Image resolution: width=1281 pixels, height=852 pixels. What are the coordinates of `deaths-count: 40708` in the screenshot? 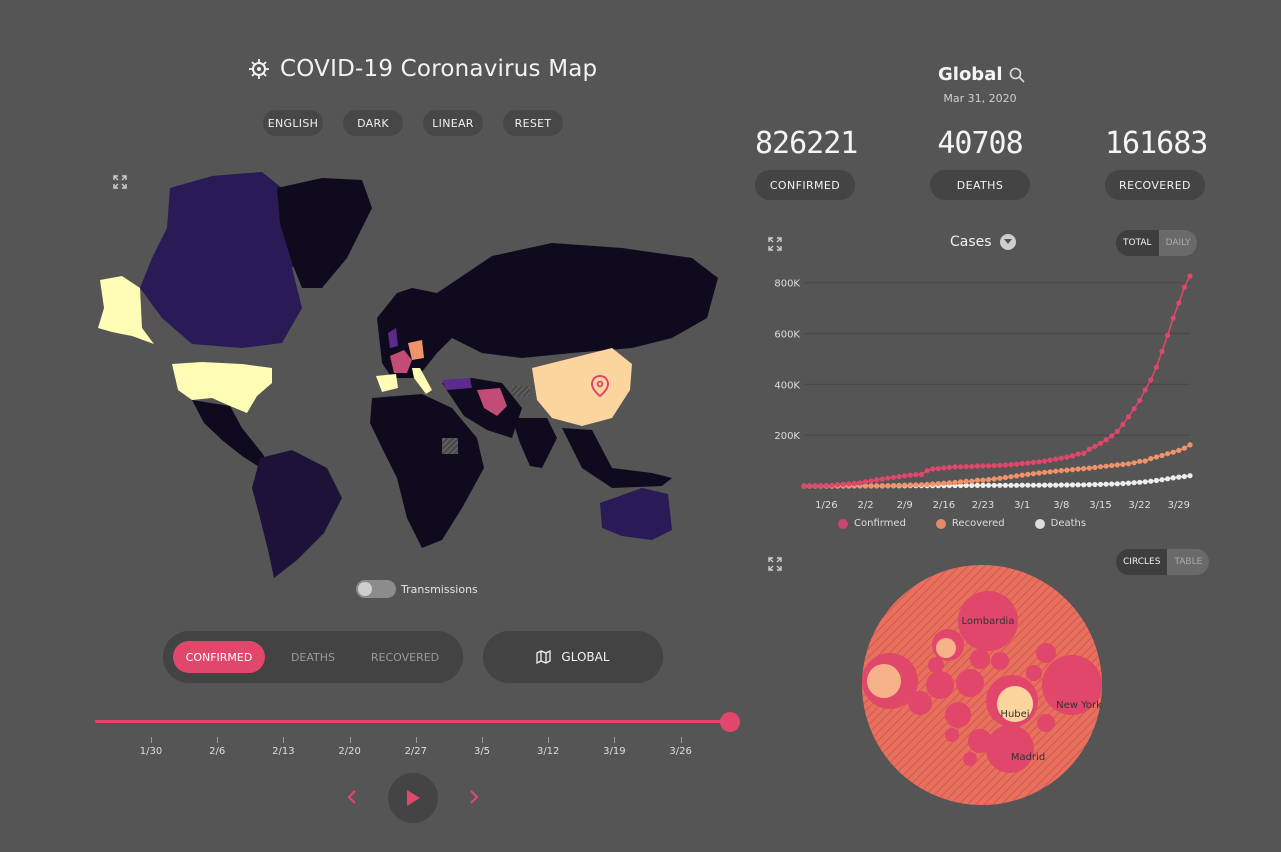 It's located at (980, 143).